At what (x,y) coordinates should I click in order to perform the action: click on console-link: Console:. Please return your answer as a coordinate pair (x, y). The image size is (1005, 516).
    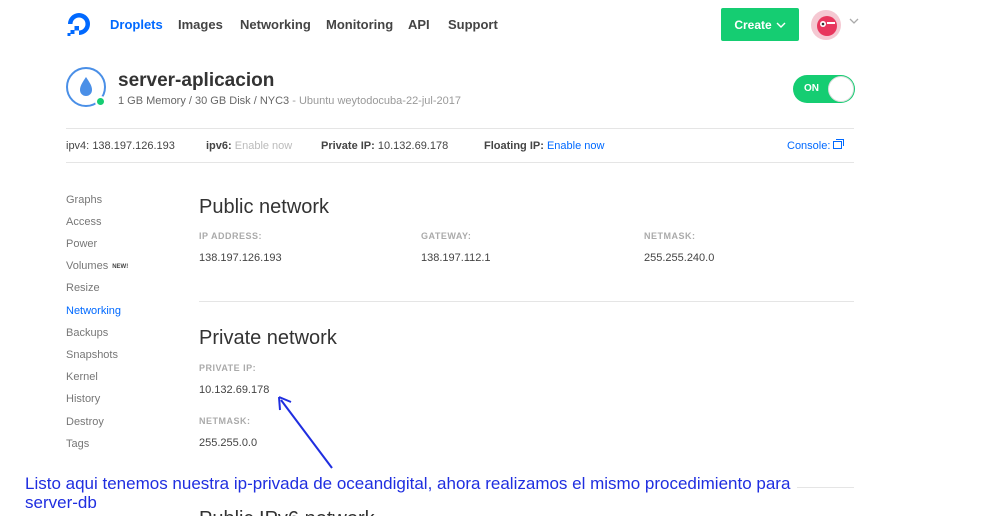
    Looking at the image, I should click on (816, 145).